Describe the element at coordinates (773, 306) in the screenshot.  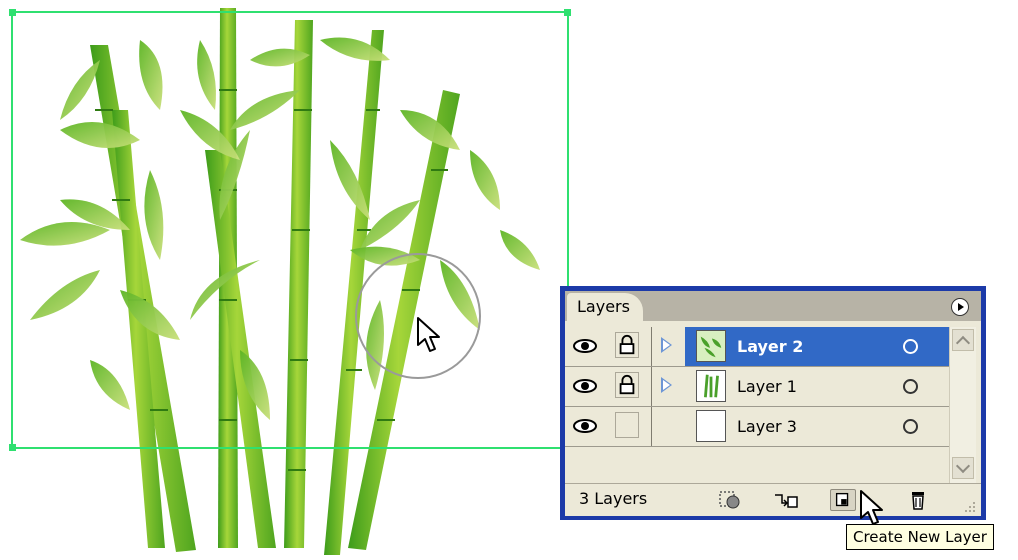
I see `panel-tab-bar: Layers` at that location.